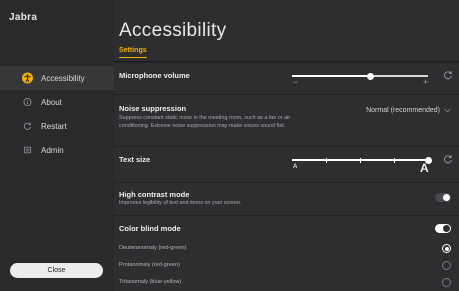  I want to click on color-blind-toggle, so click(443, 228).